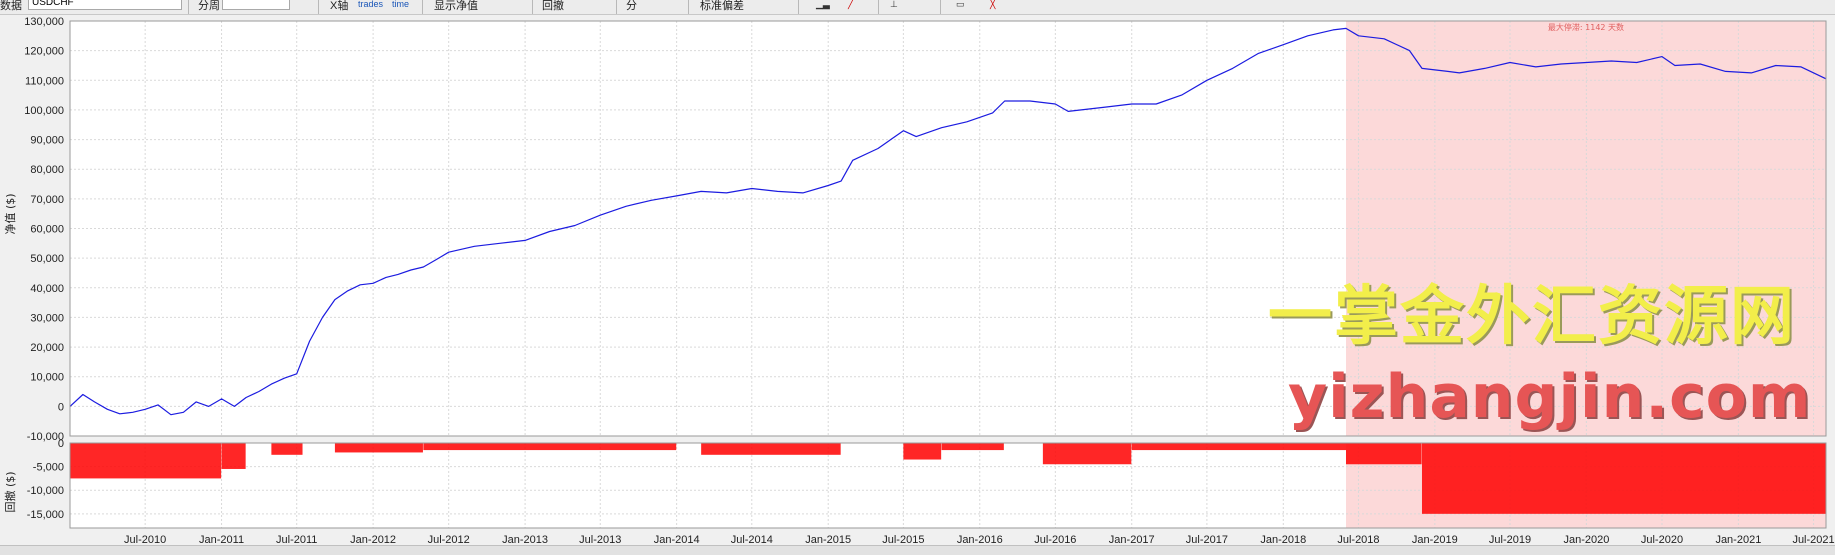 The height and width of the screenshot is (555, 1835). Describe the element at coordinates (1283, 539) in the screenshot. I see `x-tick-label: Jan-2018` at that location.